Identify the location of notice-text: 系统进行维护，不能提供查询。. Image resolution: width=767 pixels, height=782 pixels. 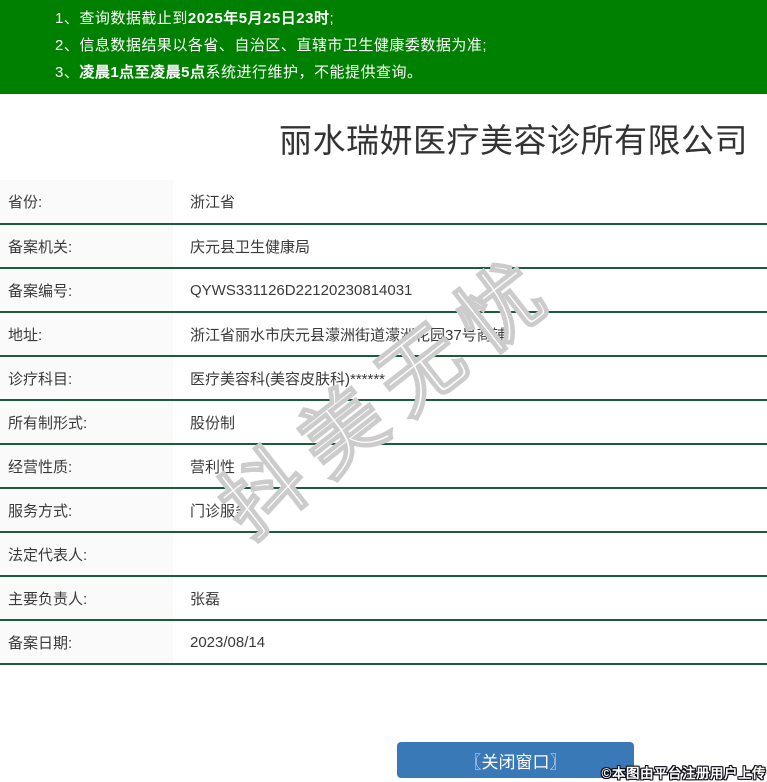
(314, 72).